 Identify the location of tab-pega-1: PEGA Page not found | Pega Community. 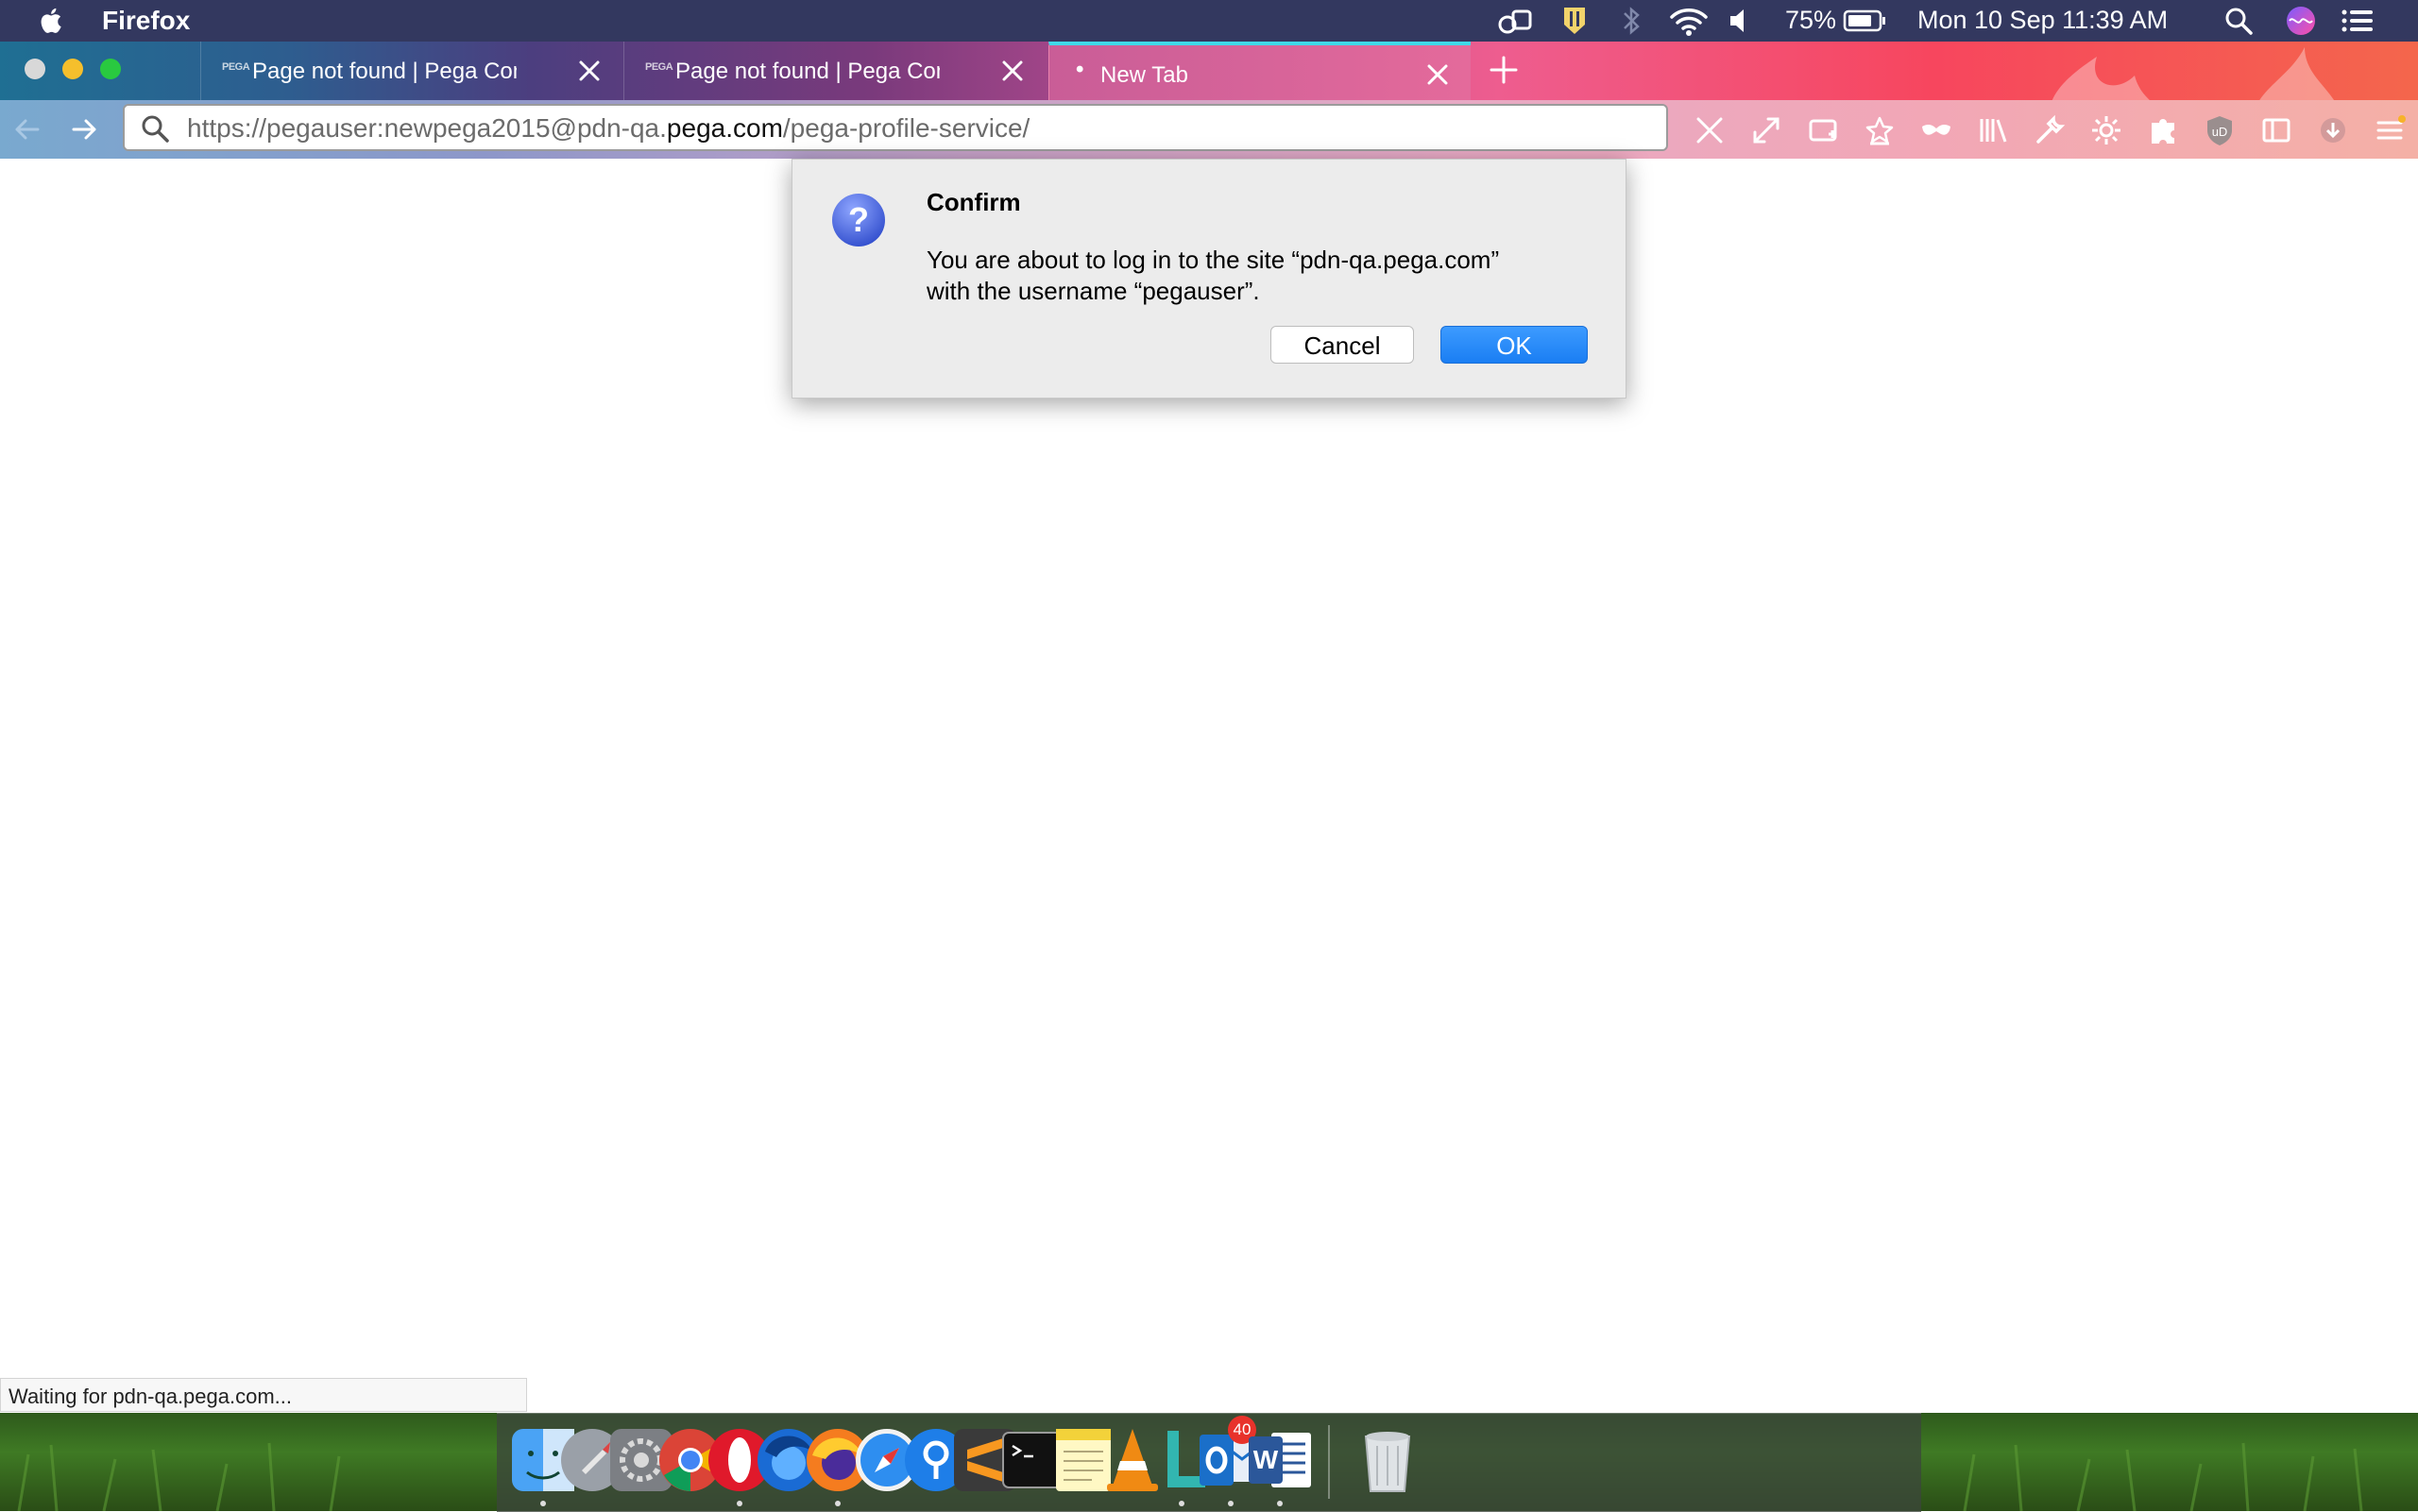
(411, 71).